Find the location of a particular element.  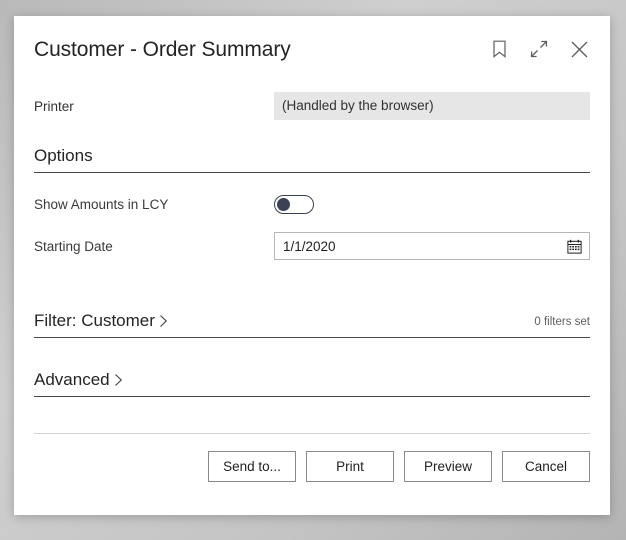

advanced-section-header: Advanced is located at coordinates (312, 383).